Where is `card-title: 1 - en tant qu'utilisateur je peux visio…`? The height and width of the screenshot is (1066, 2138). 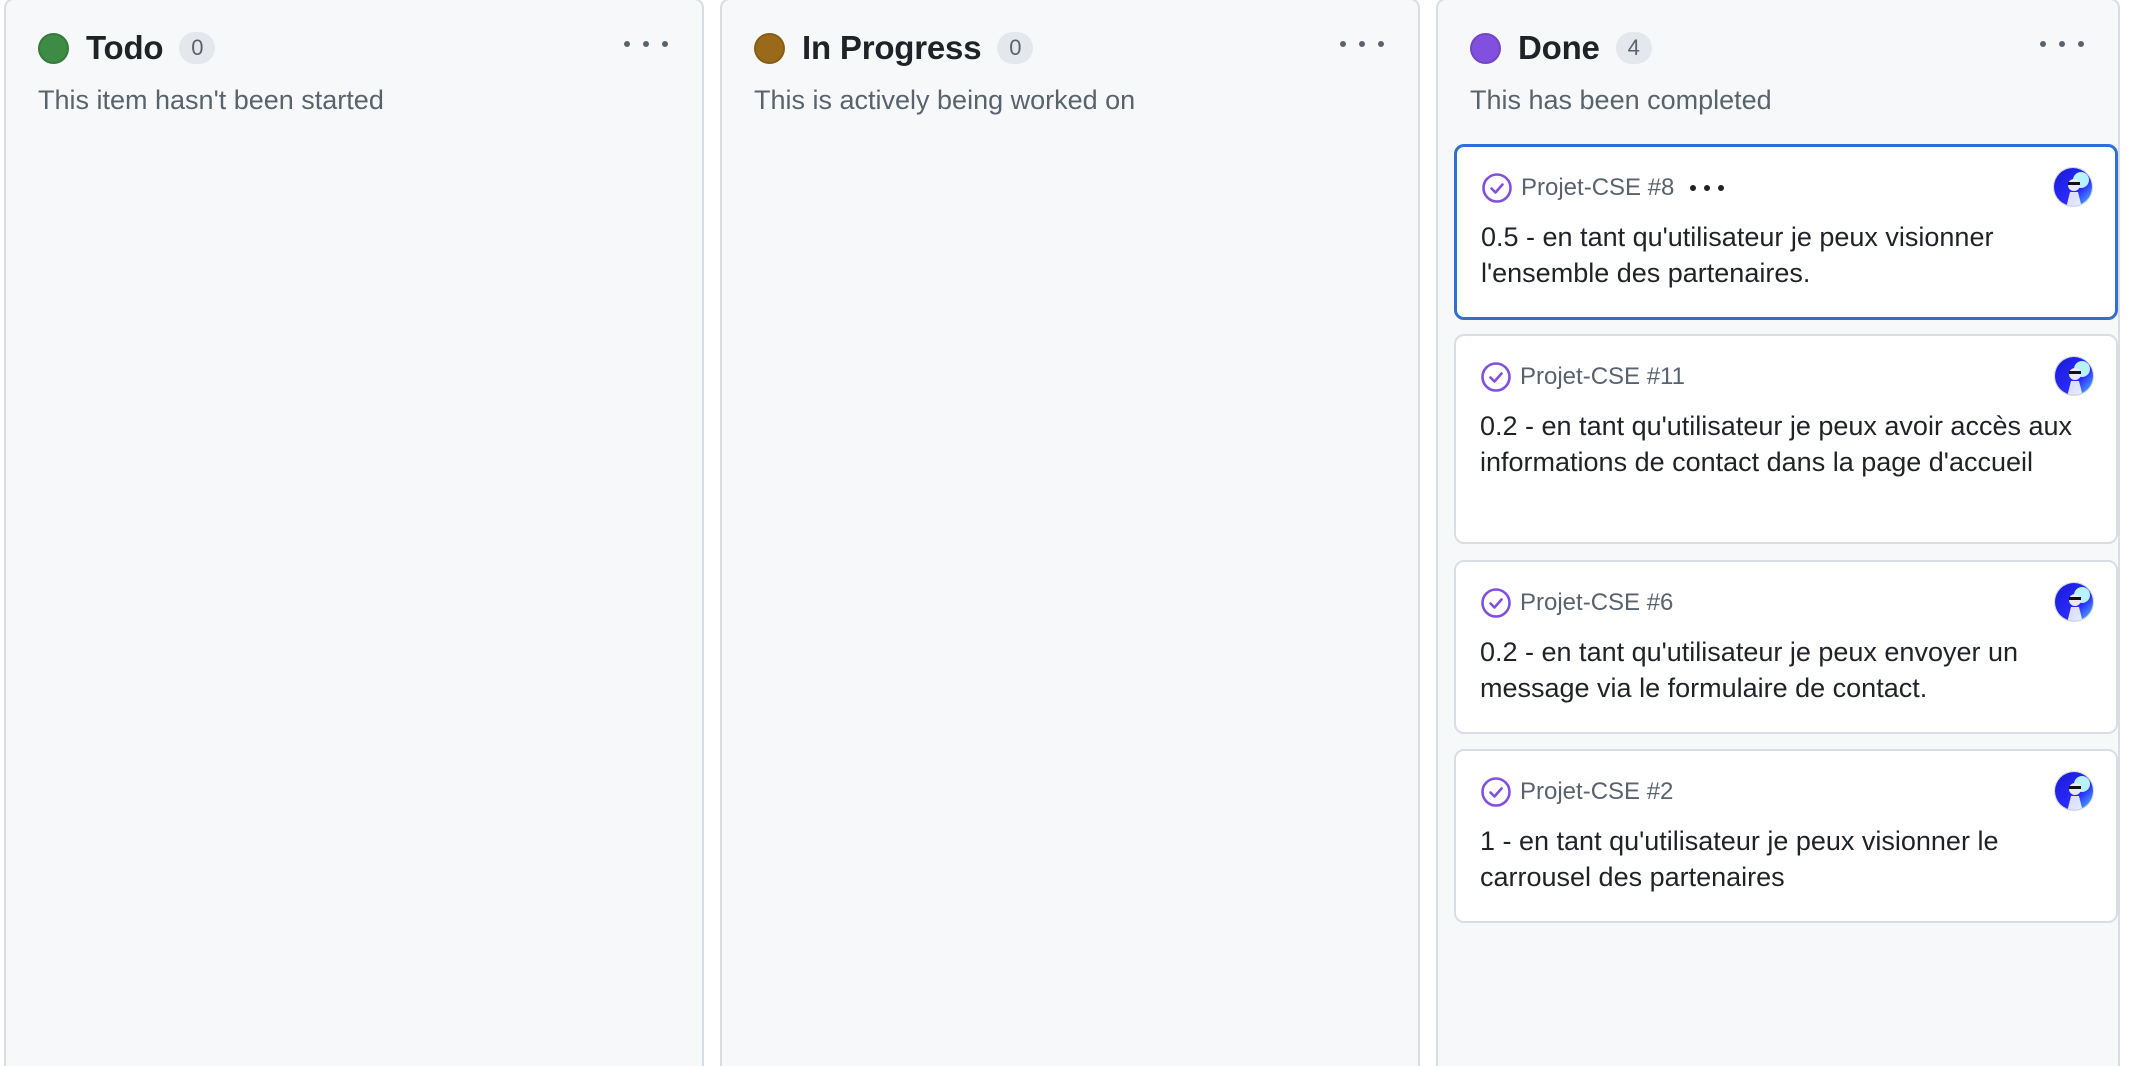
card-title: 1 - en tant qu'utilisateur je peux visio… is located at coordinates (1778, 859).